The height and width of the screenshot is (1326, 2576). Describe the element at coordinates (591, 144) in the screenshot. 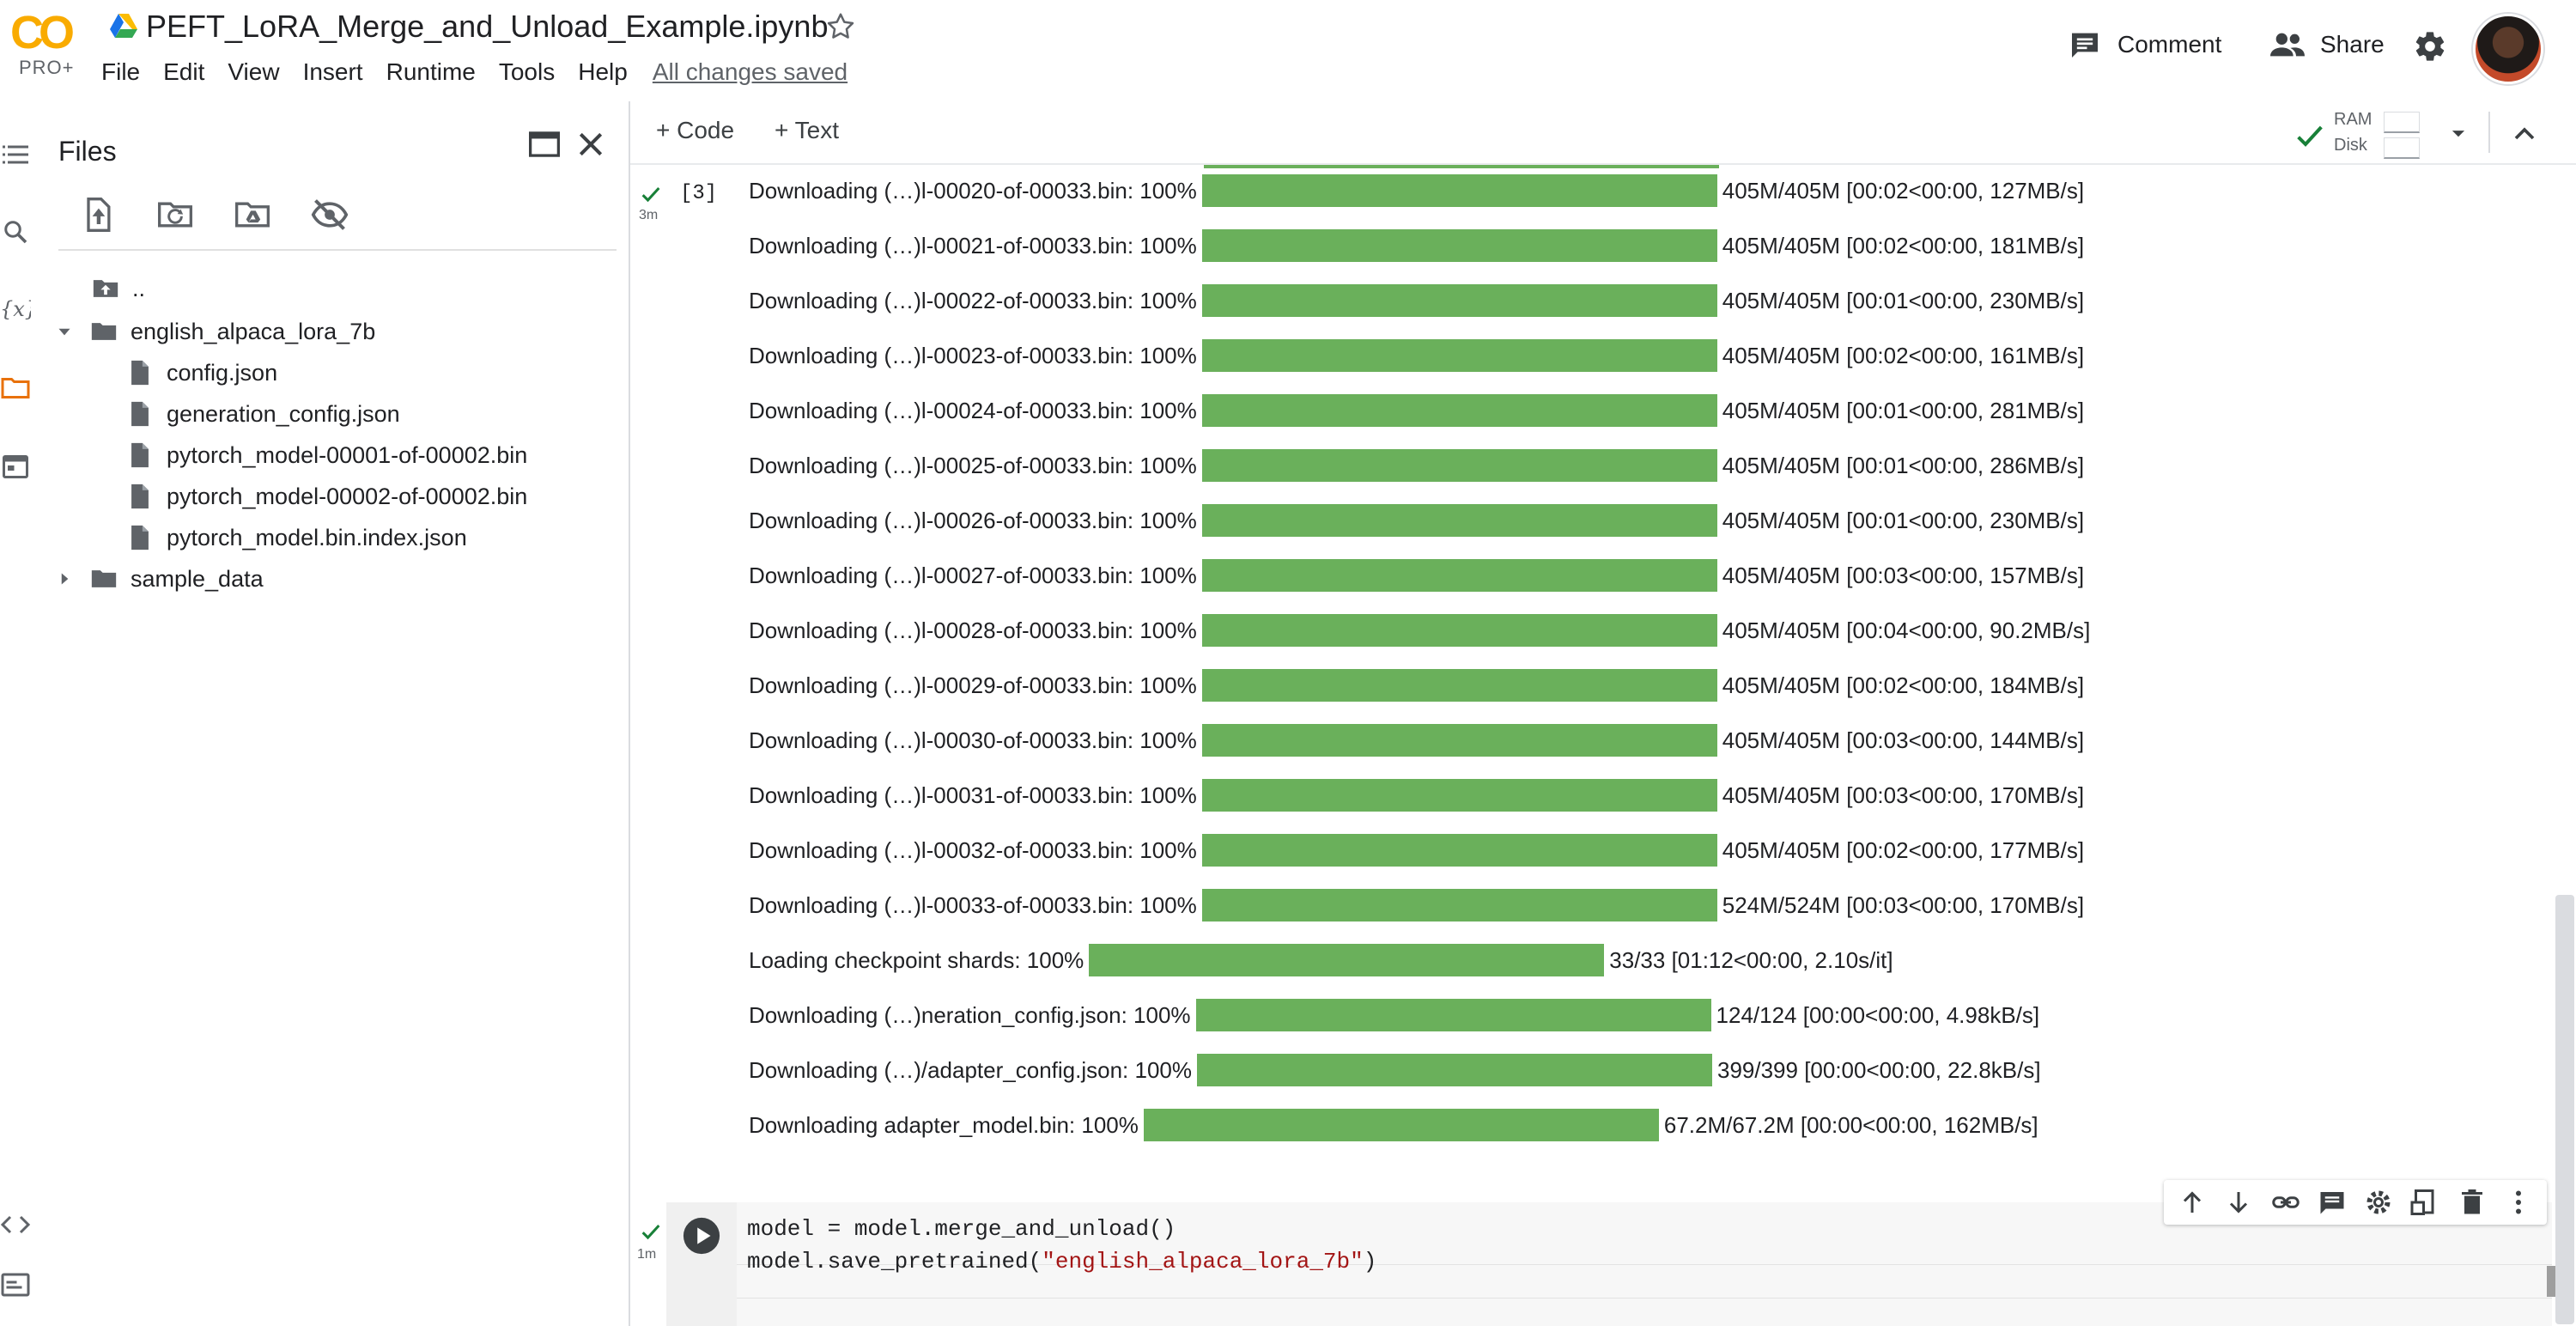

I see `close-icon` at that location.